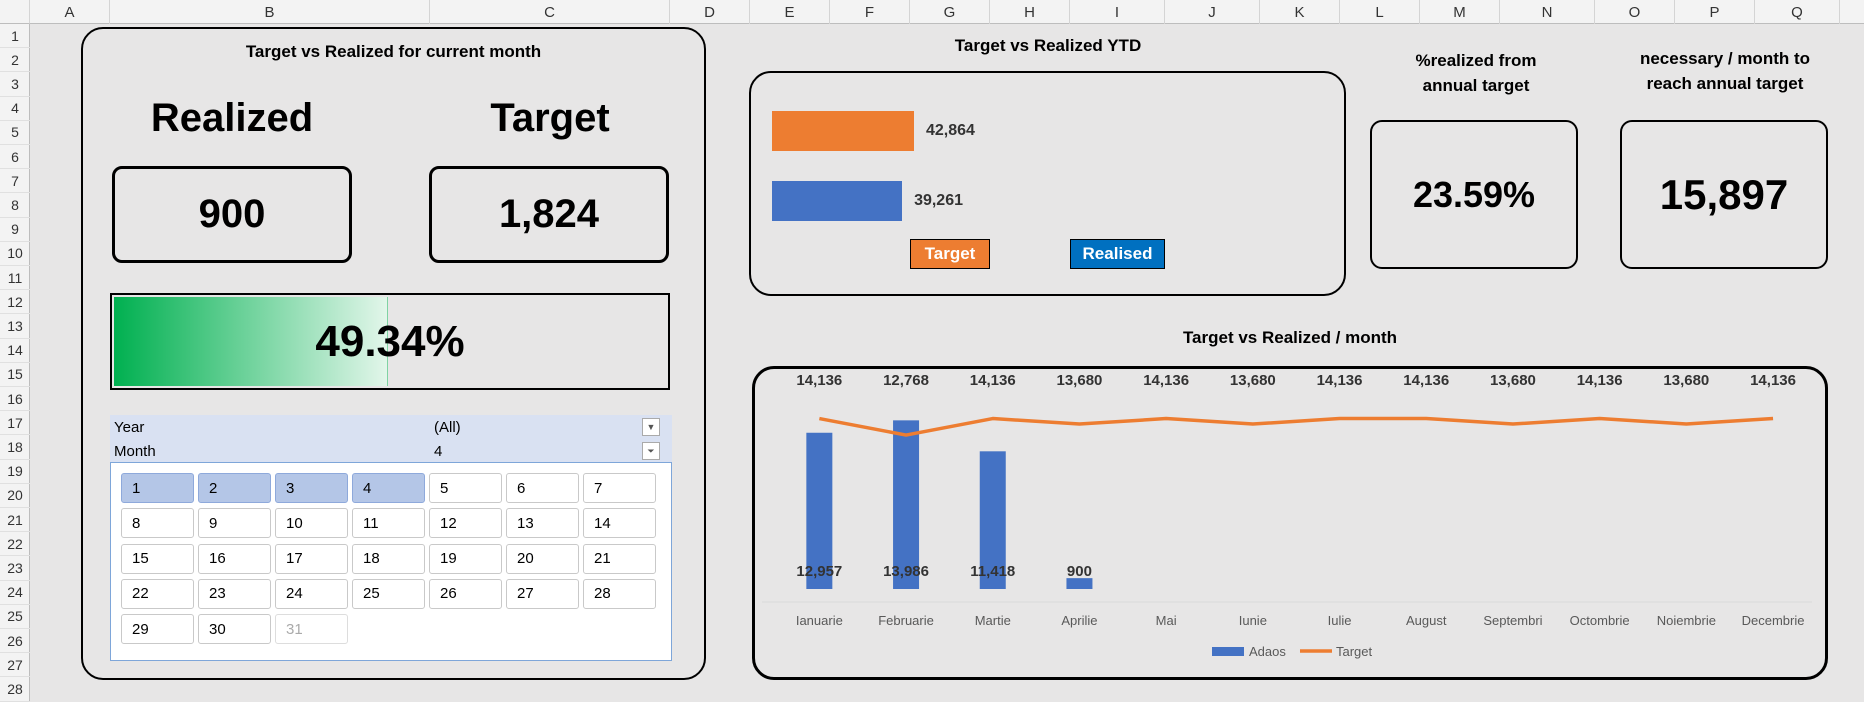 This screenshot has width=1864, height=702. Describe the element at coordinates (15, 36) in the screenshot. I see `row-header-1: 1` at that location.